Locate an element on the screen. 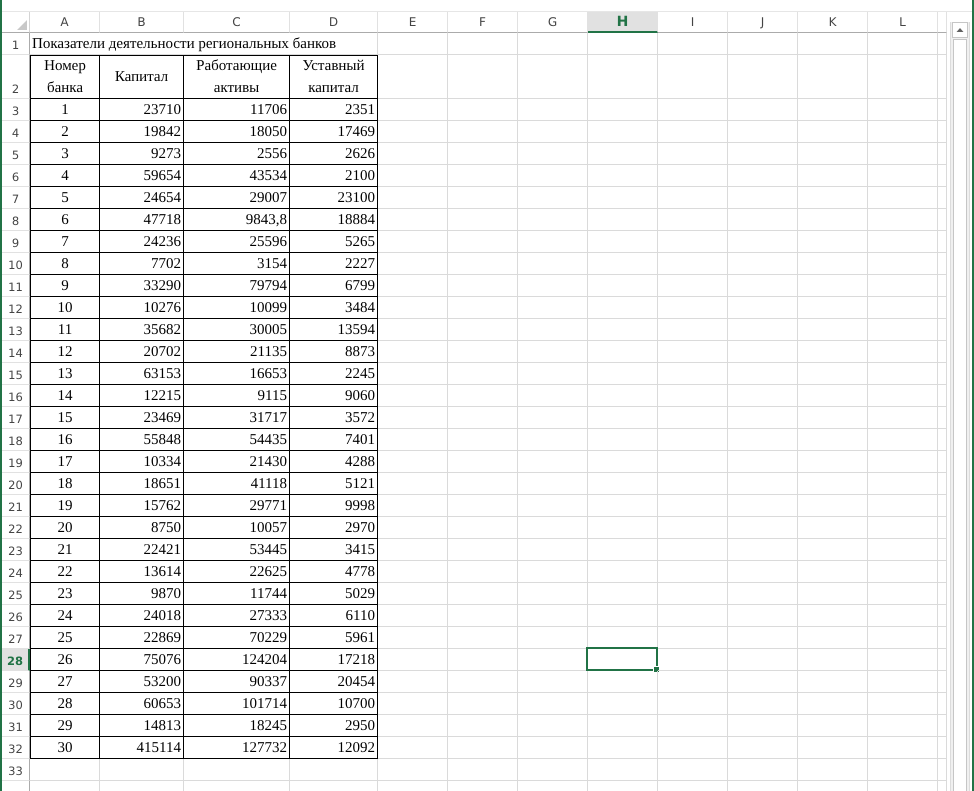  row-header: 4 is located at coordinates (16, 132).